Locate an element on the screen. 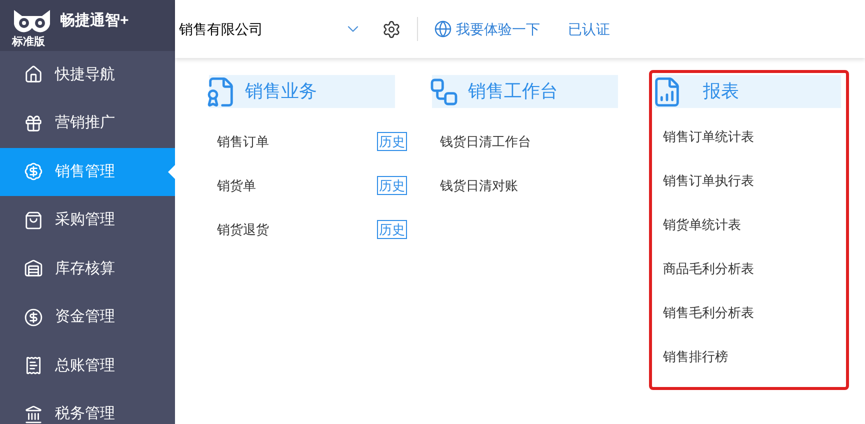 The width and height of the screenshot is (865, 424). owl-logo-icon is located at coordinates (32, 21).